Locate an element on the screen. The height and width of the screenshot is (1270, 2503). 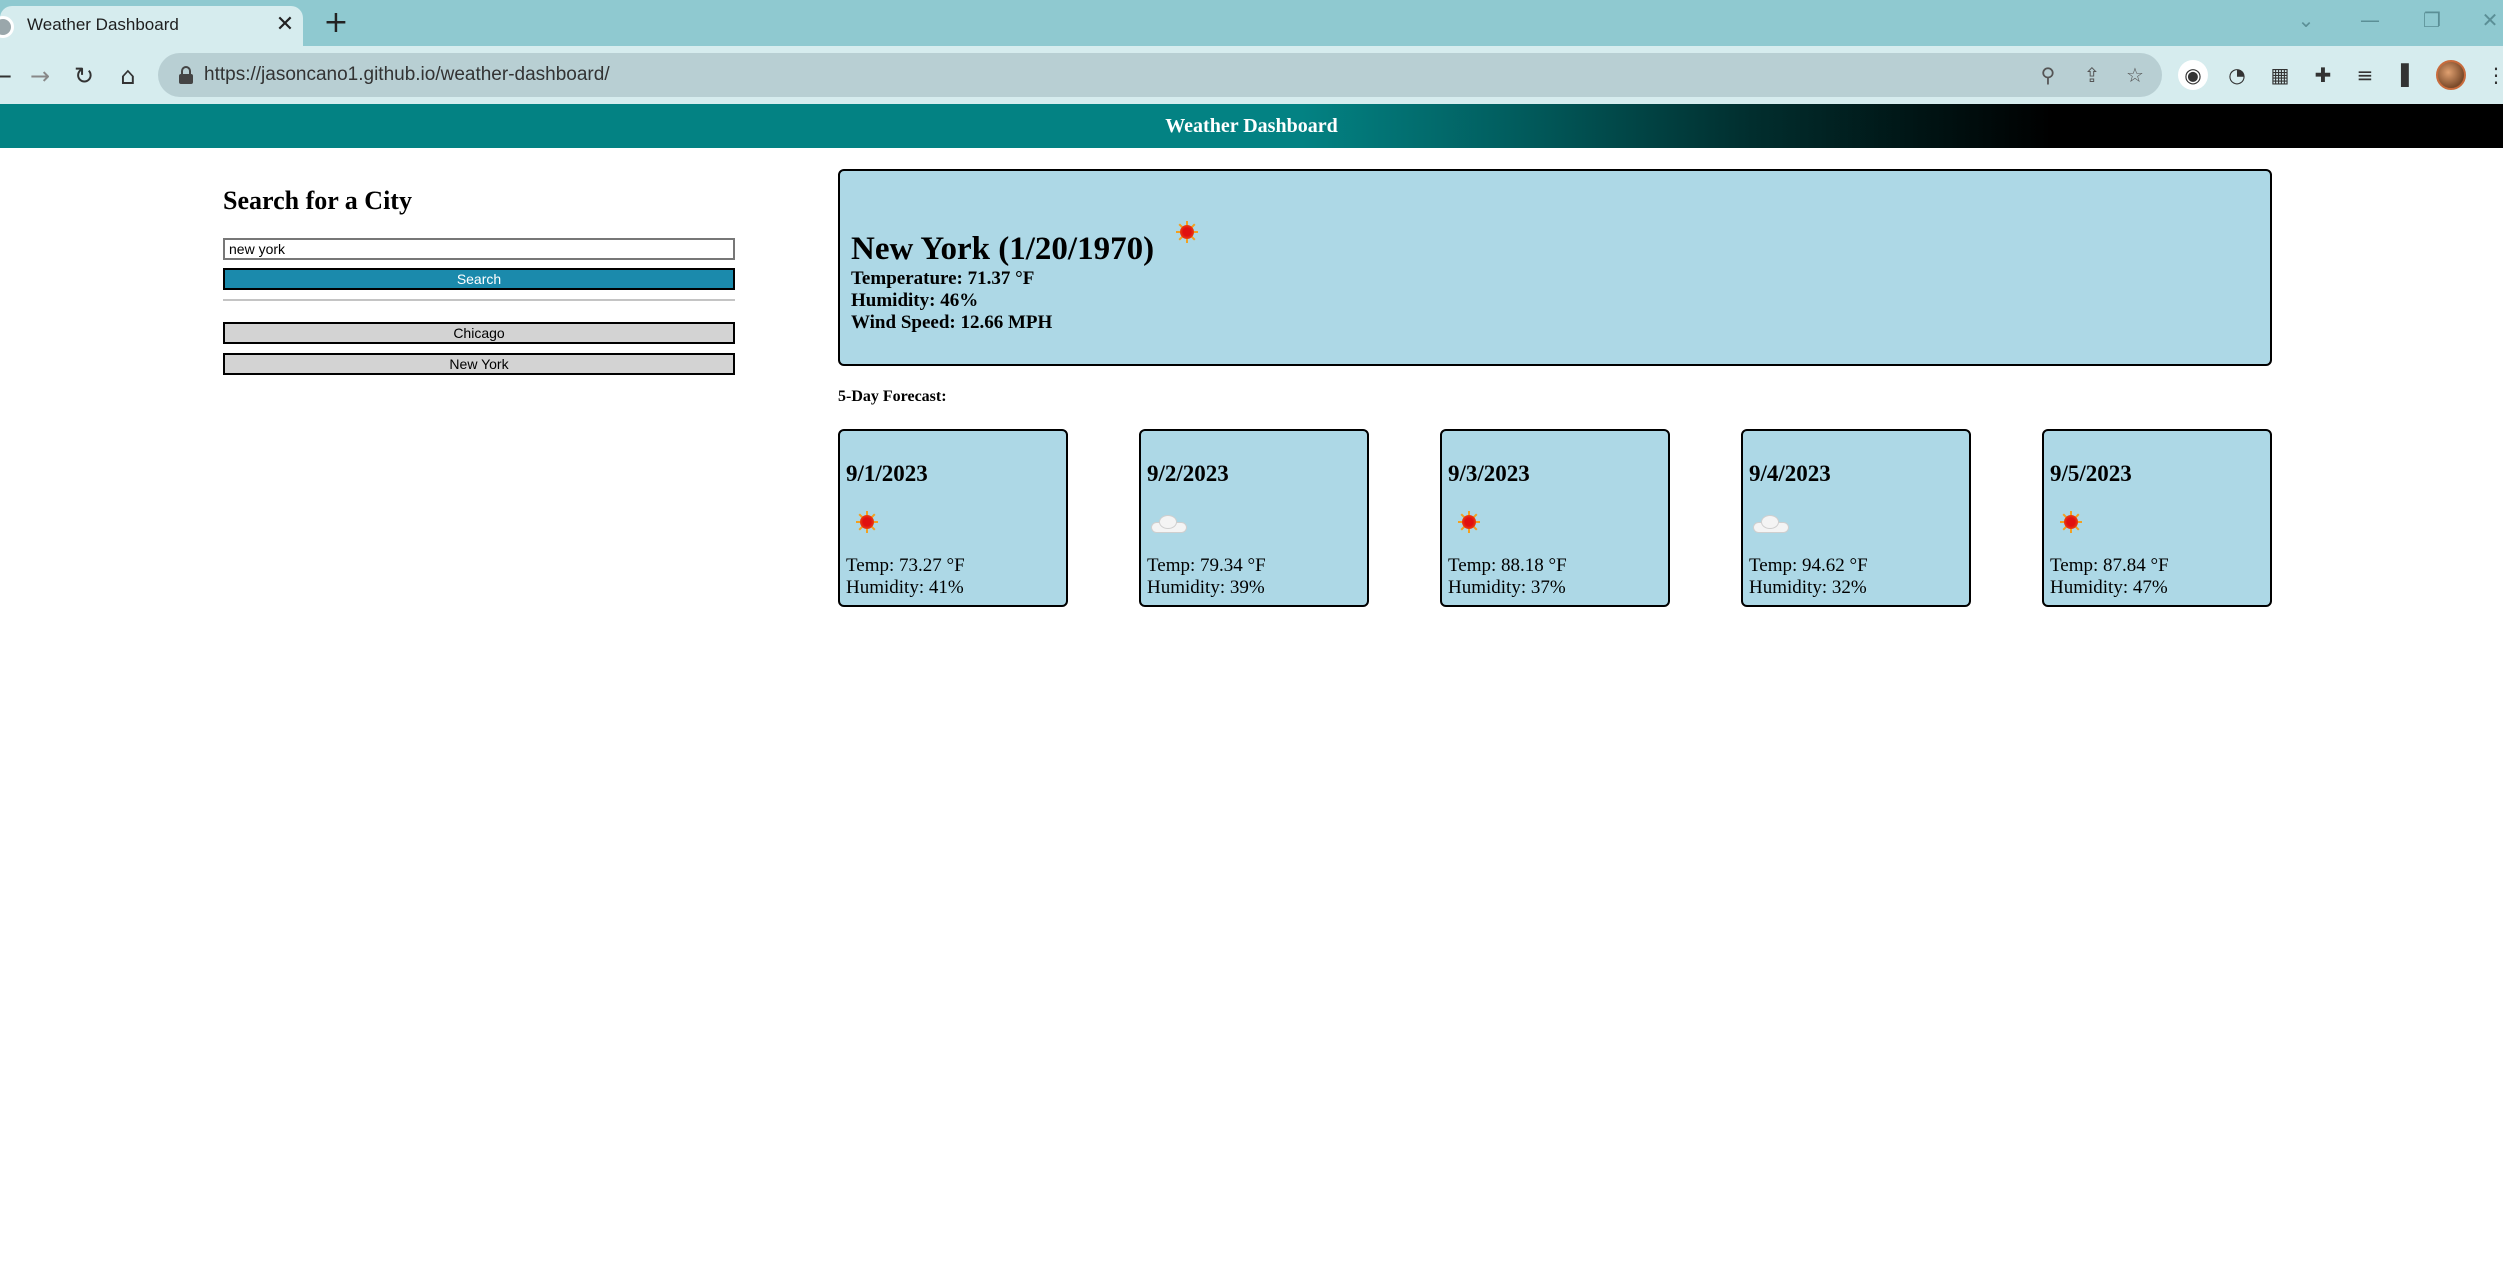
back-icon: ← is located at coordinates (9, 76).